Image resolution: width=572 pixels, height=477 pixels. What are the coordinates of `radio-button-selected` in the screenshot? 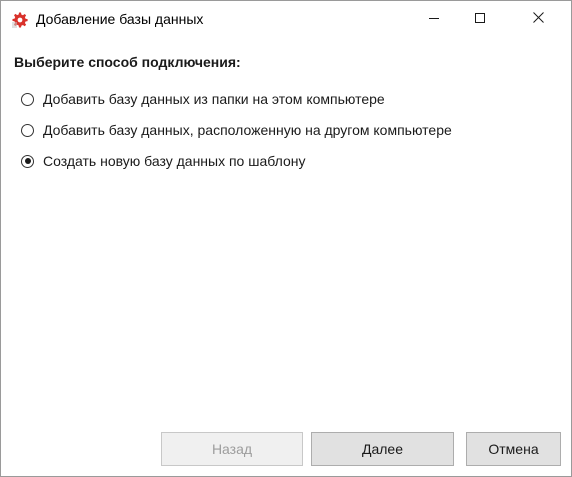 It's located at (27, 161).